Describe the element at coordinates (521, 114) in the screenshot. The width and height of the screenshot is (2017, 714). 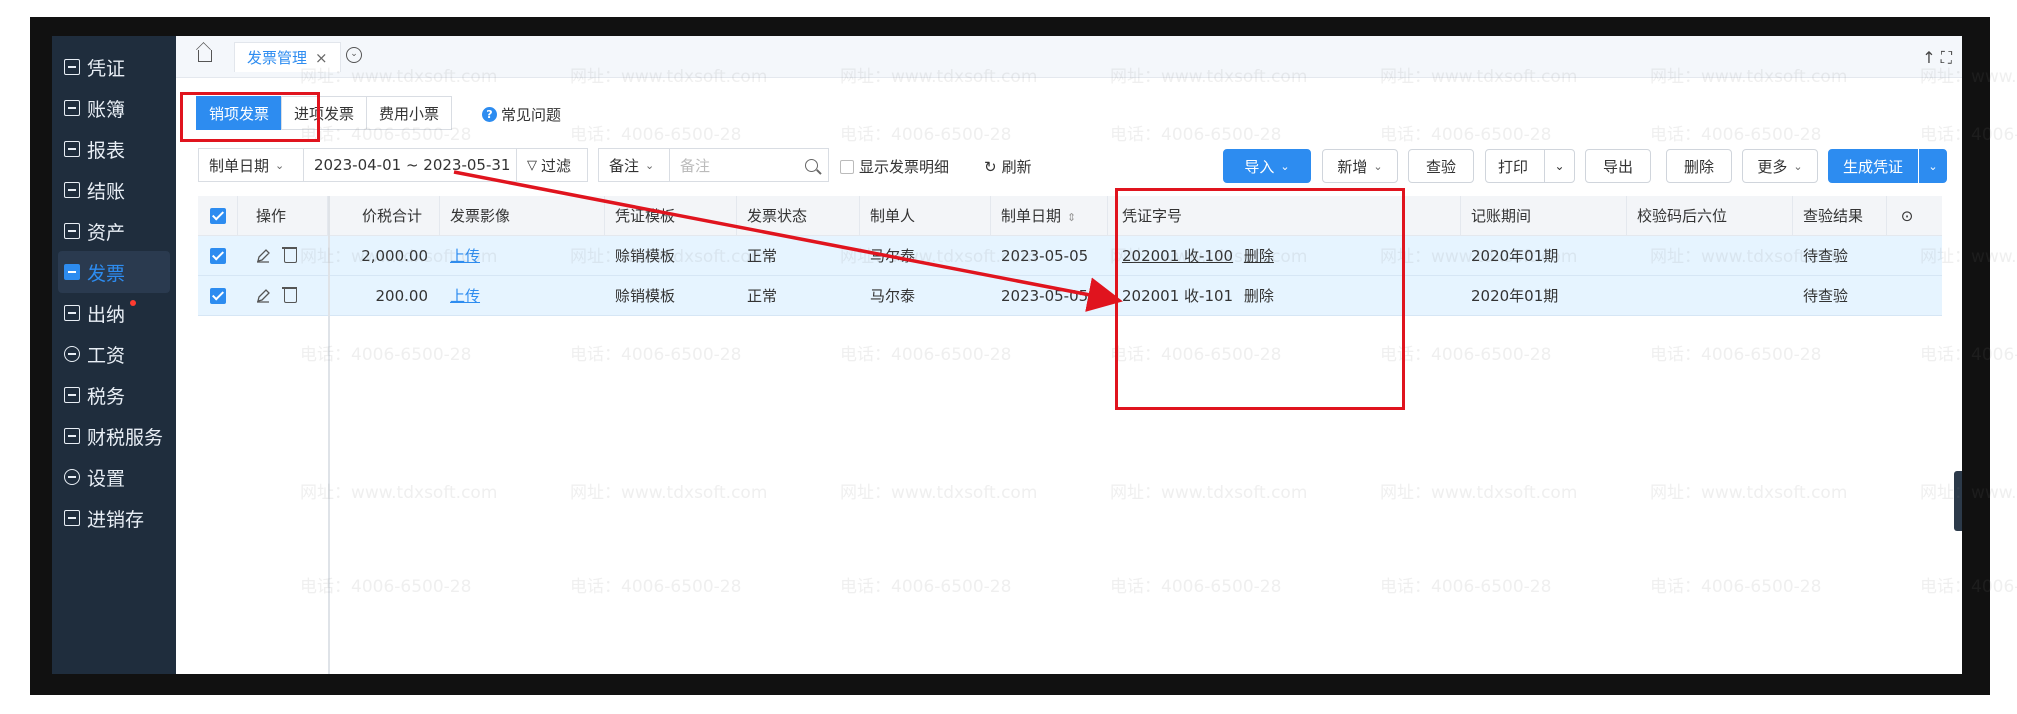
I see `faq-link: ? 常见问题` at that location.